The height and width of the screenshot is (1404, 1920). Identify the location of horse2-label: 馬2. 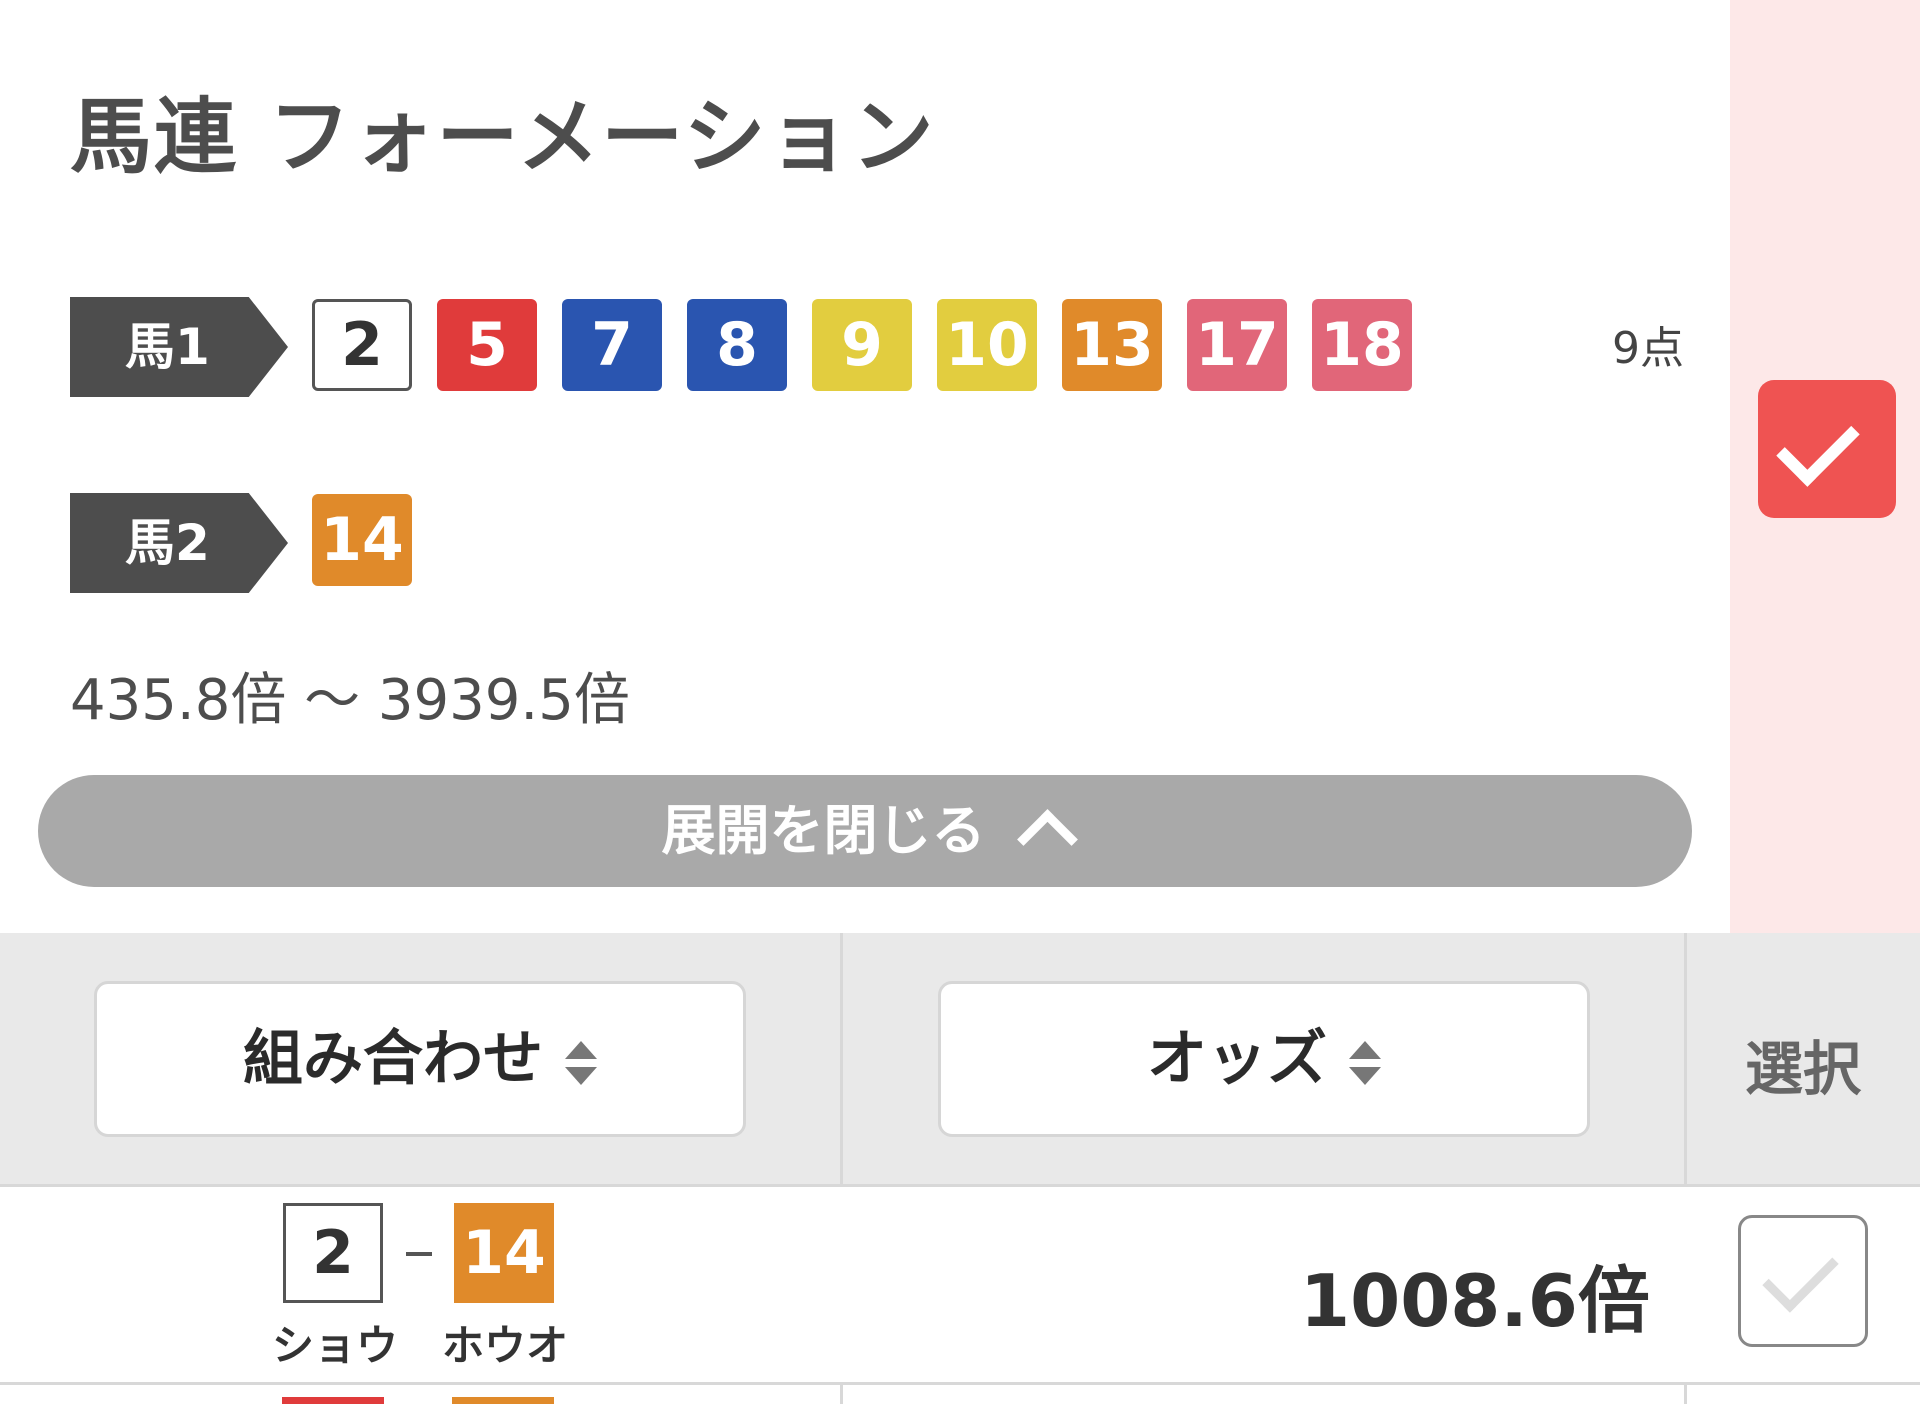
(179, 543).